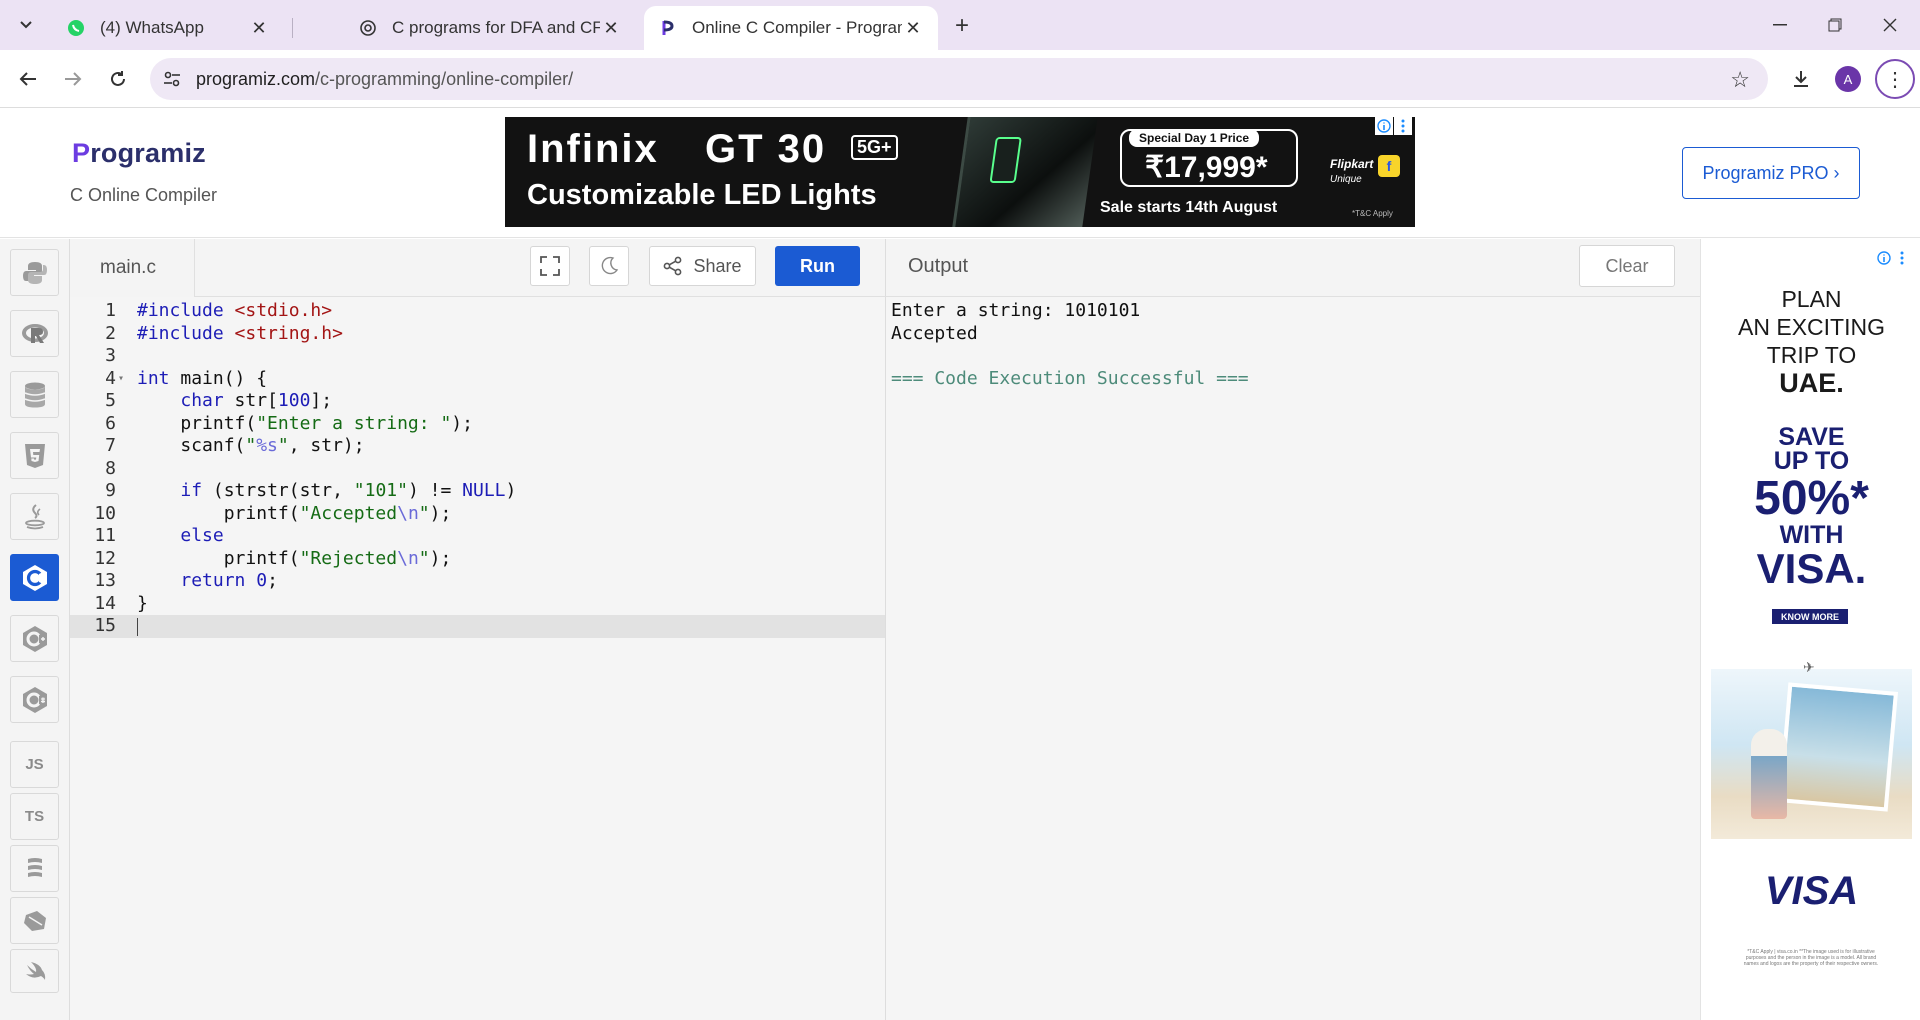 The height and width of the screenshot is (1020, 1920). I want to click on line-number: 14, so click(105, 603).